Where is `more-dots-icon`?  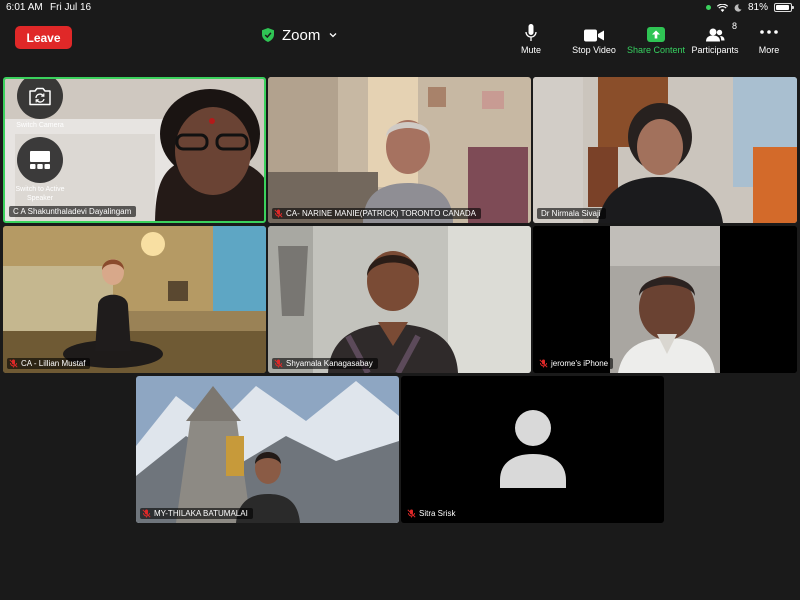 more-dots-icon is located at coordinates (769, 32).